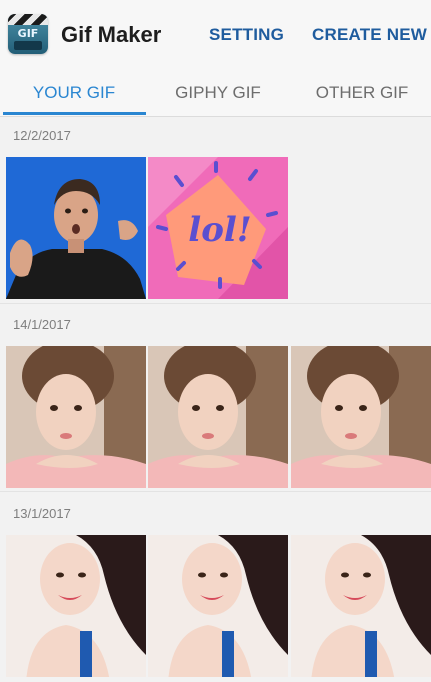 The width and height of the screenshot is (431, 682). I want to click on tab-giphy-gif: GIPHY GIF, so click(218, 93).